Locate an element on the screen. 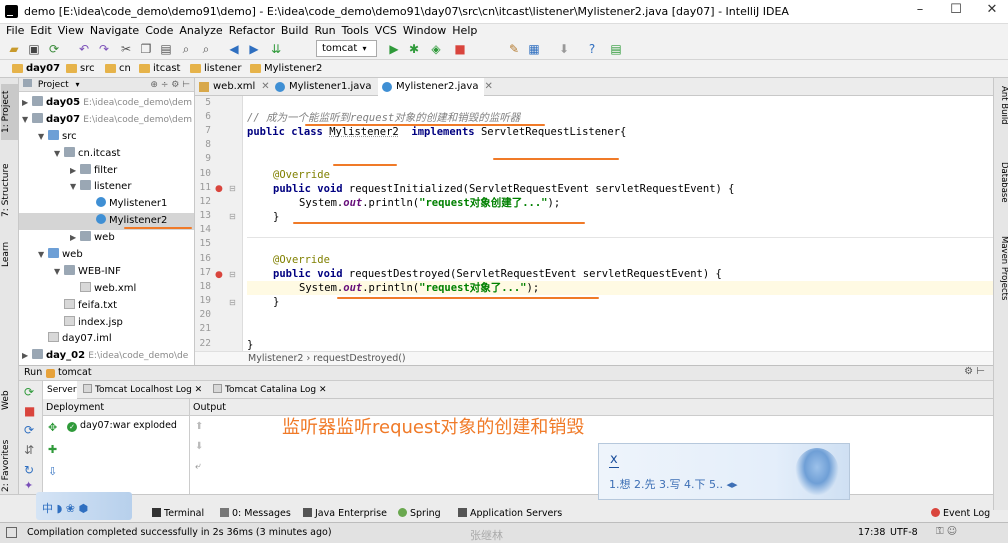  tab-spring: Spring is located at coordinates (419, 513).